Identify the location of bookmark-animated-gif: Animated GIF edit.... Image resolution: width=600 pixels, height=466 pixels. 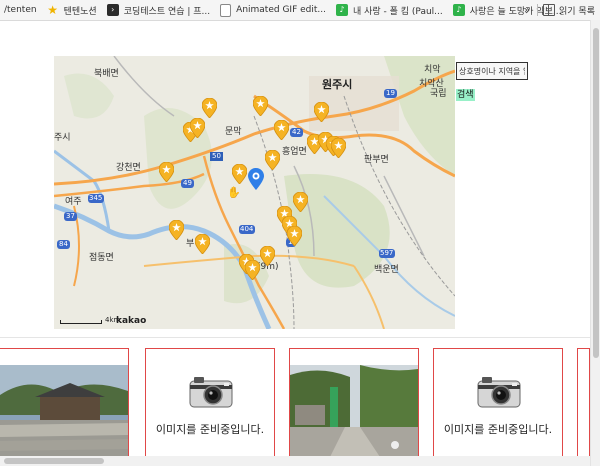
(274, 10).